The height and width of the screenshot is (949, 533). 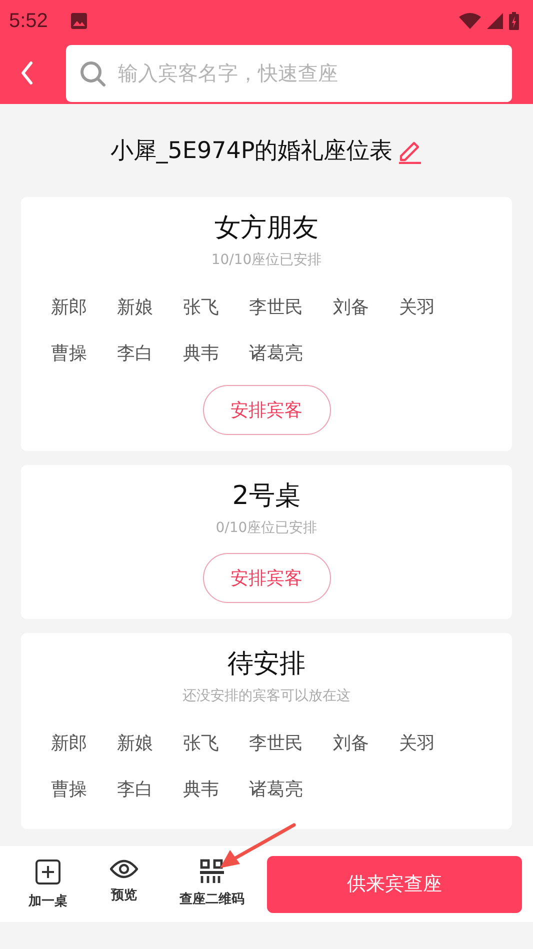 What do you see at coordinates (266, 696) in the screenshot?
I see `seat-count: 还没安排的宾客可以放在这` at bounding box center [266, 696].